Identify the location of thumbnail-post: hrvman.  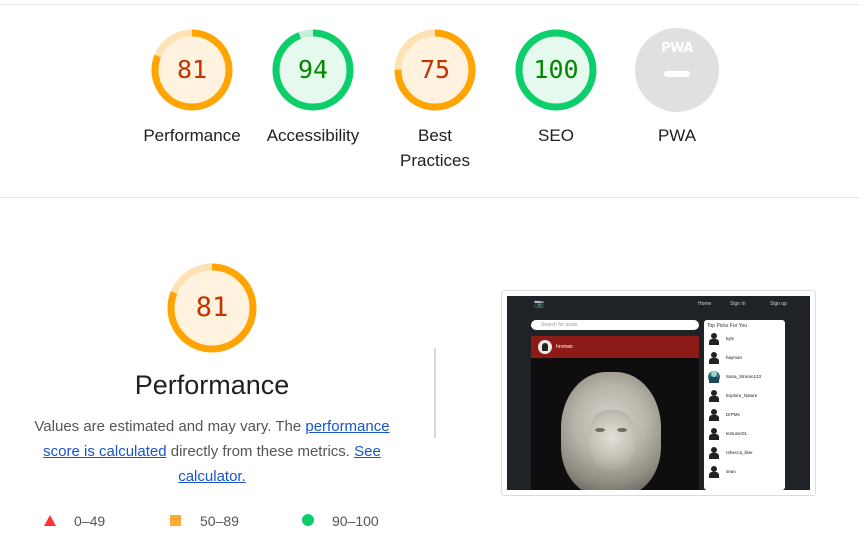
(615, 413).